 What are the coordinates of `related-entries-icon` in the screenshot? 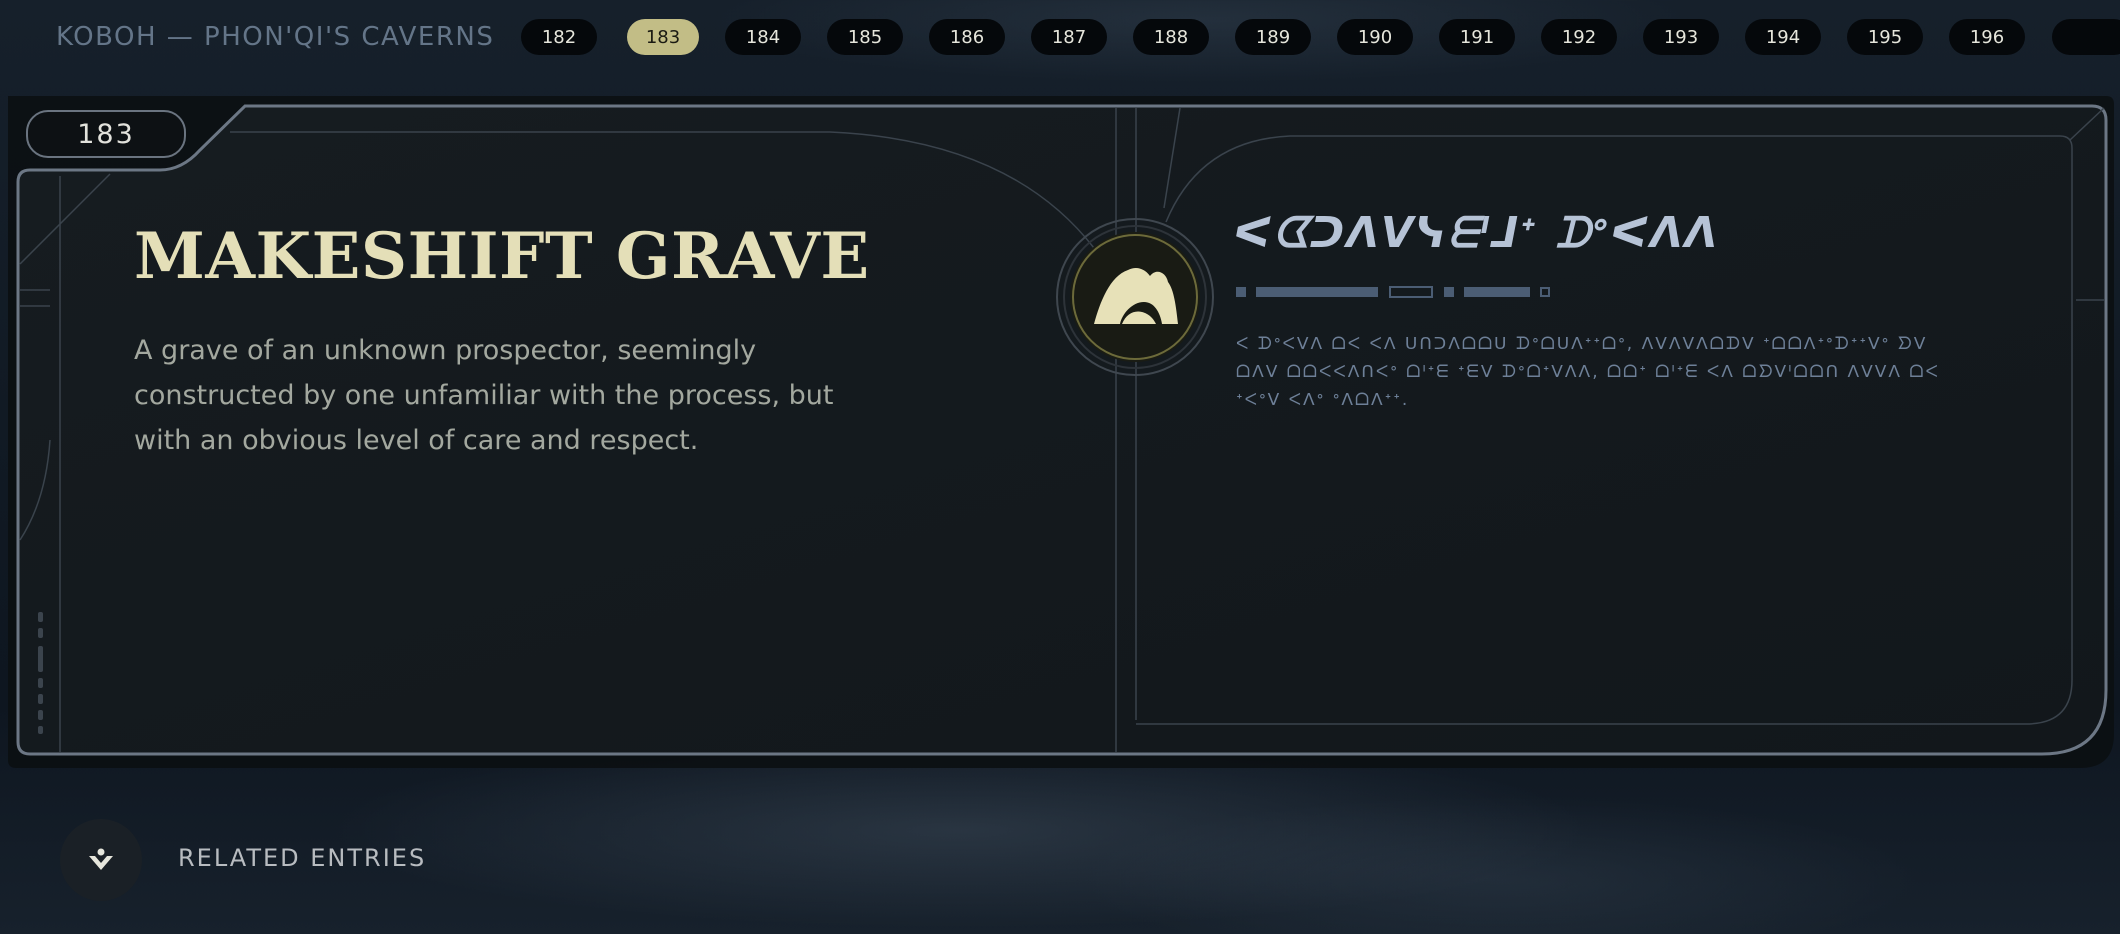 It's located at (101, 859).